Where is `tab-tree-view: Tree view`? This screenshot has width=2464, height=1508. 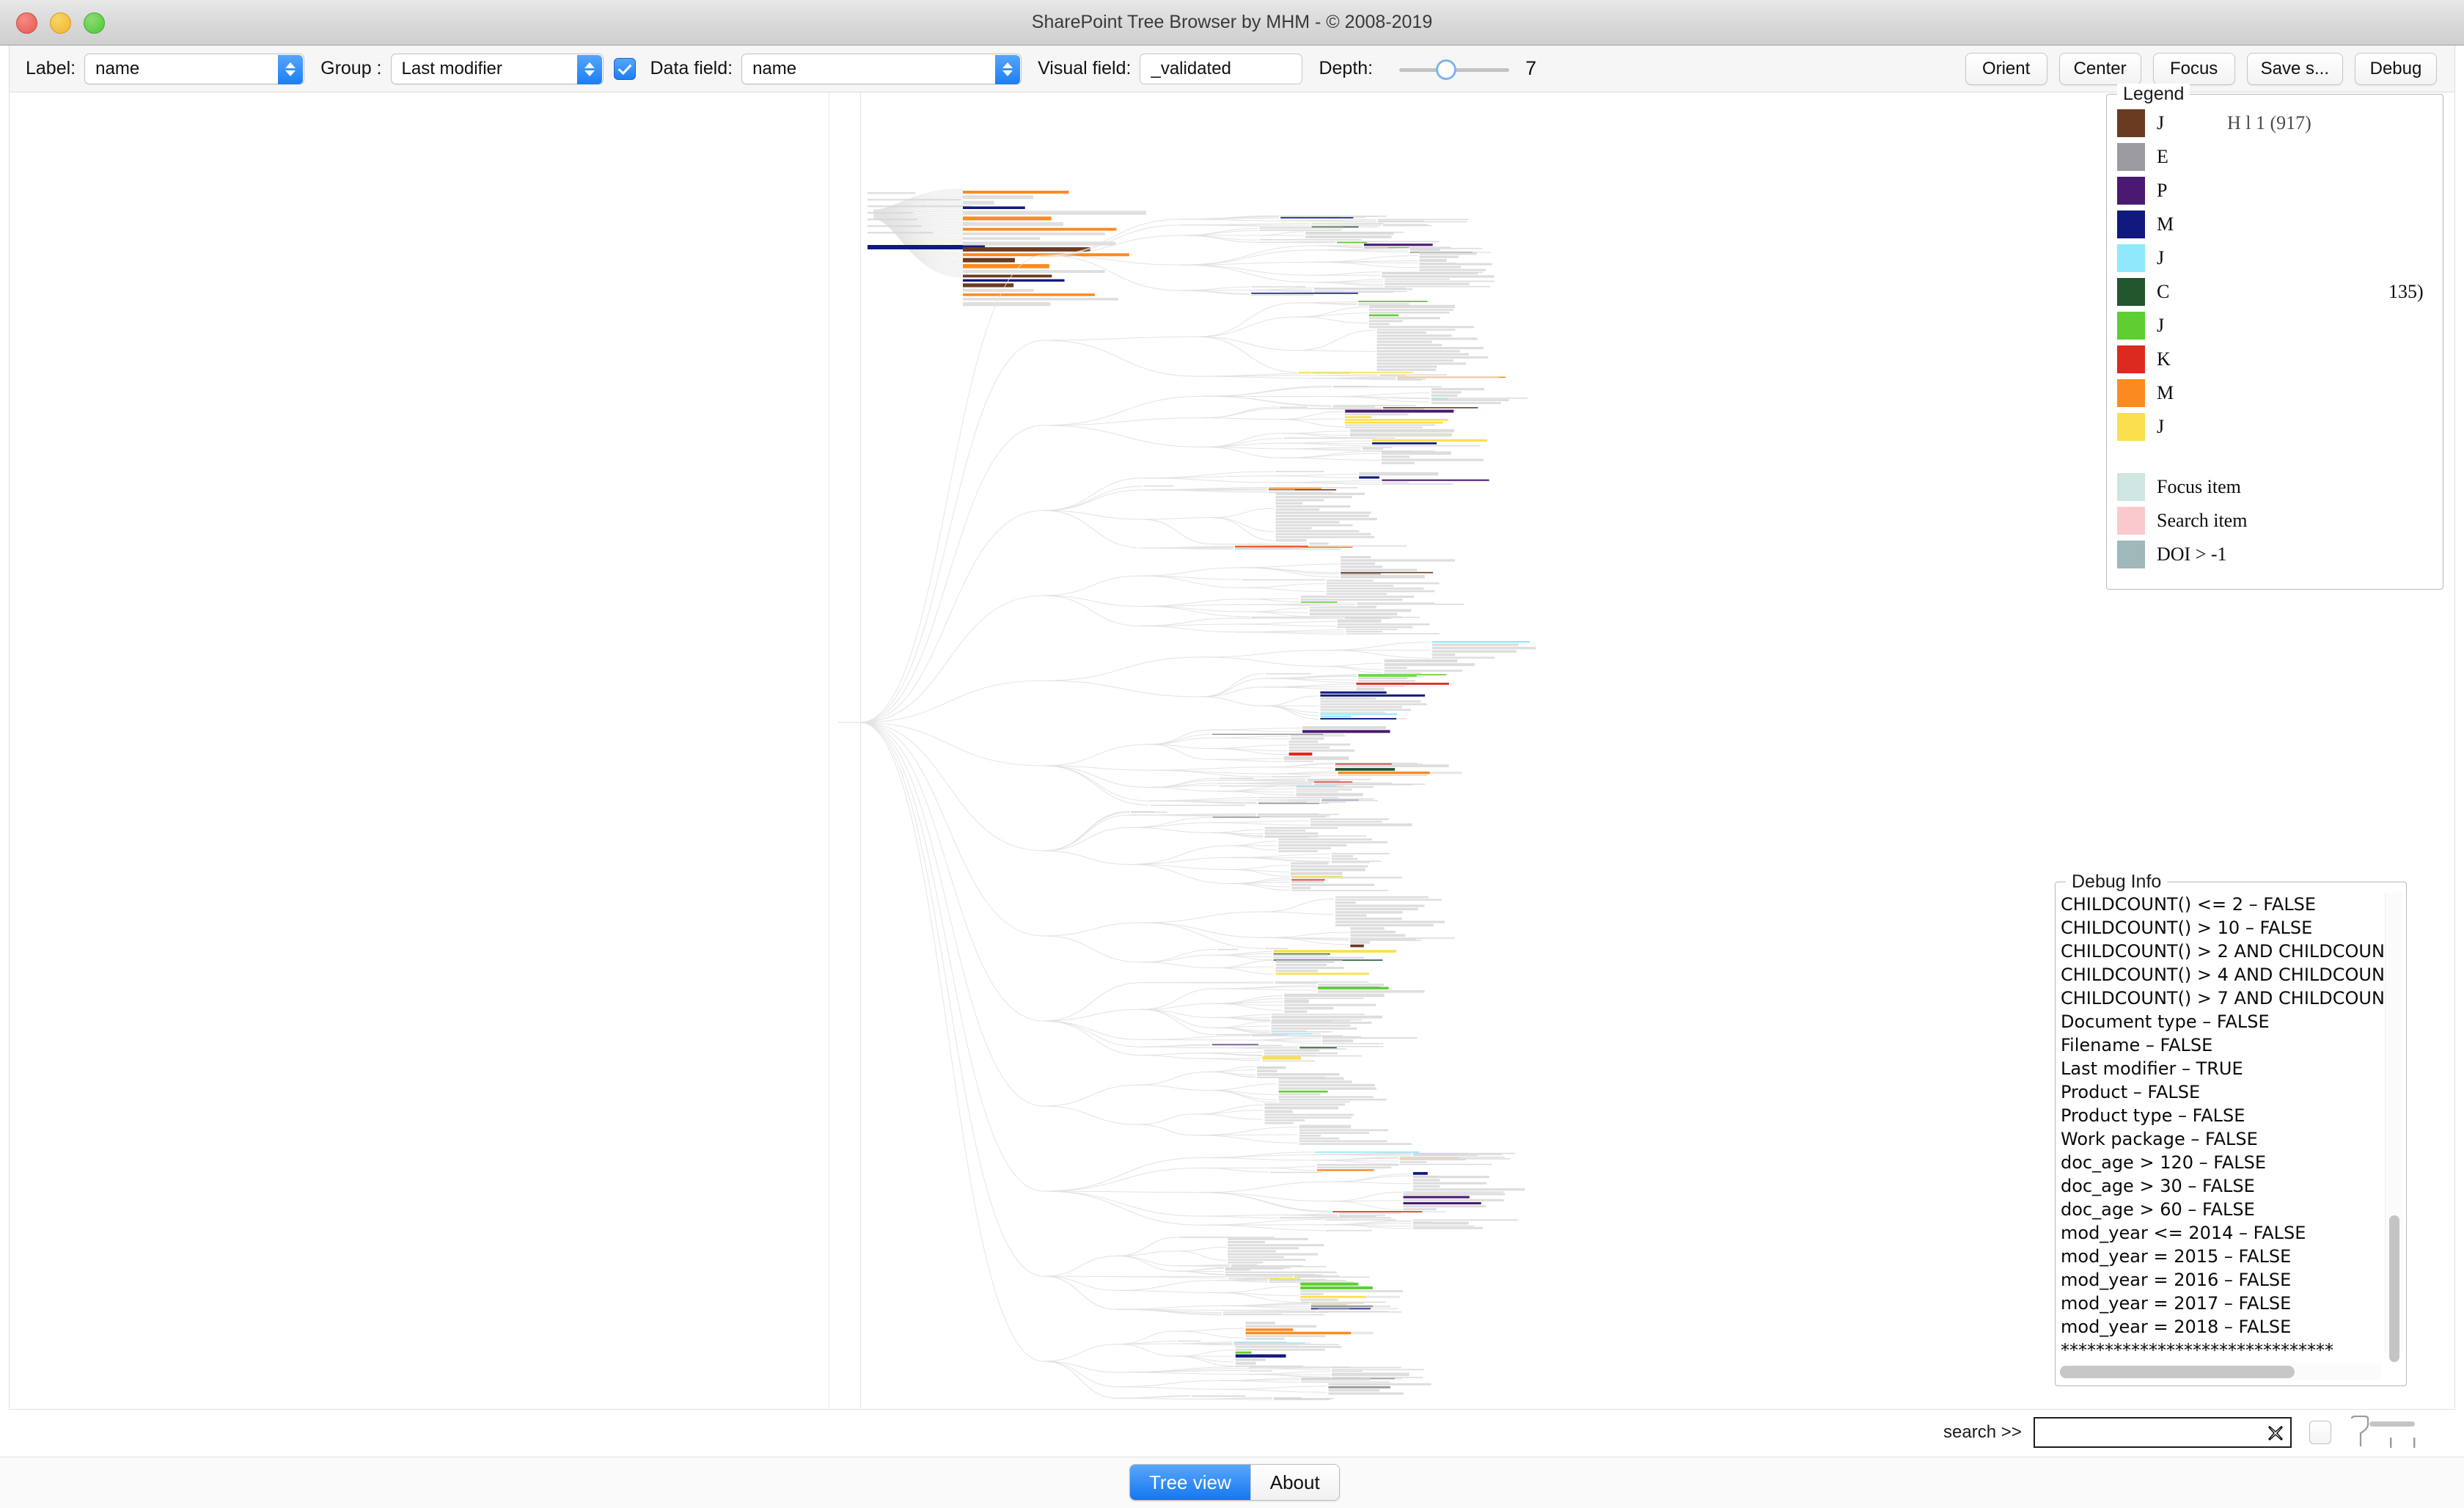 tab-tree-view: Tree view is located at coordinates (1190, 1482).